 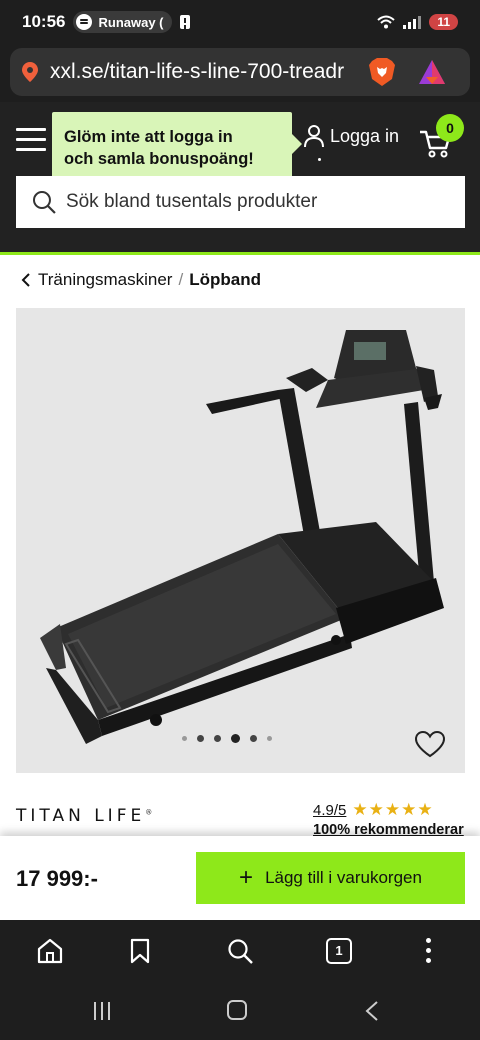 What do you see at coordinates (105, 280) in the screenshot?
I see `breadcrumb-parent-link: Träningsmaskiner` at bounding box center [105, 280].